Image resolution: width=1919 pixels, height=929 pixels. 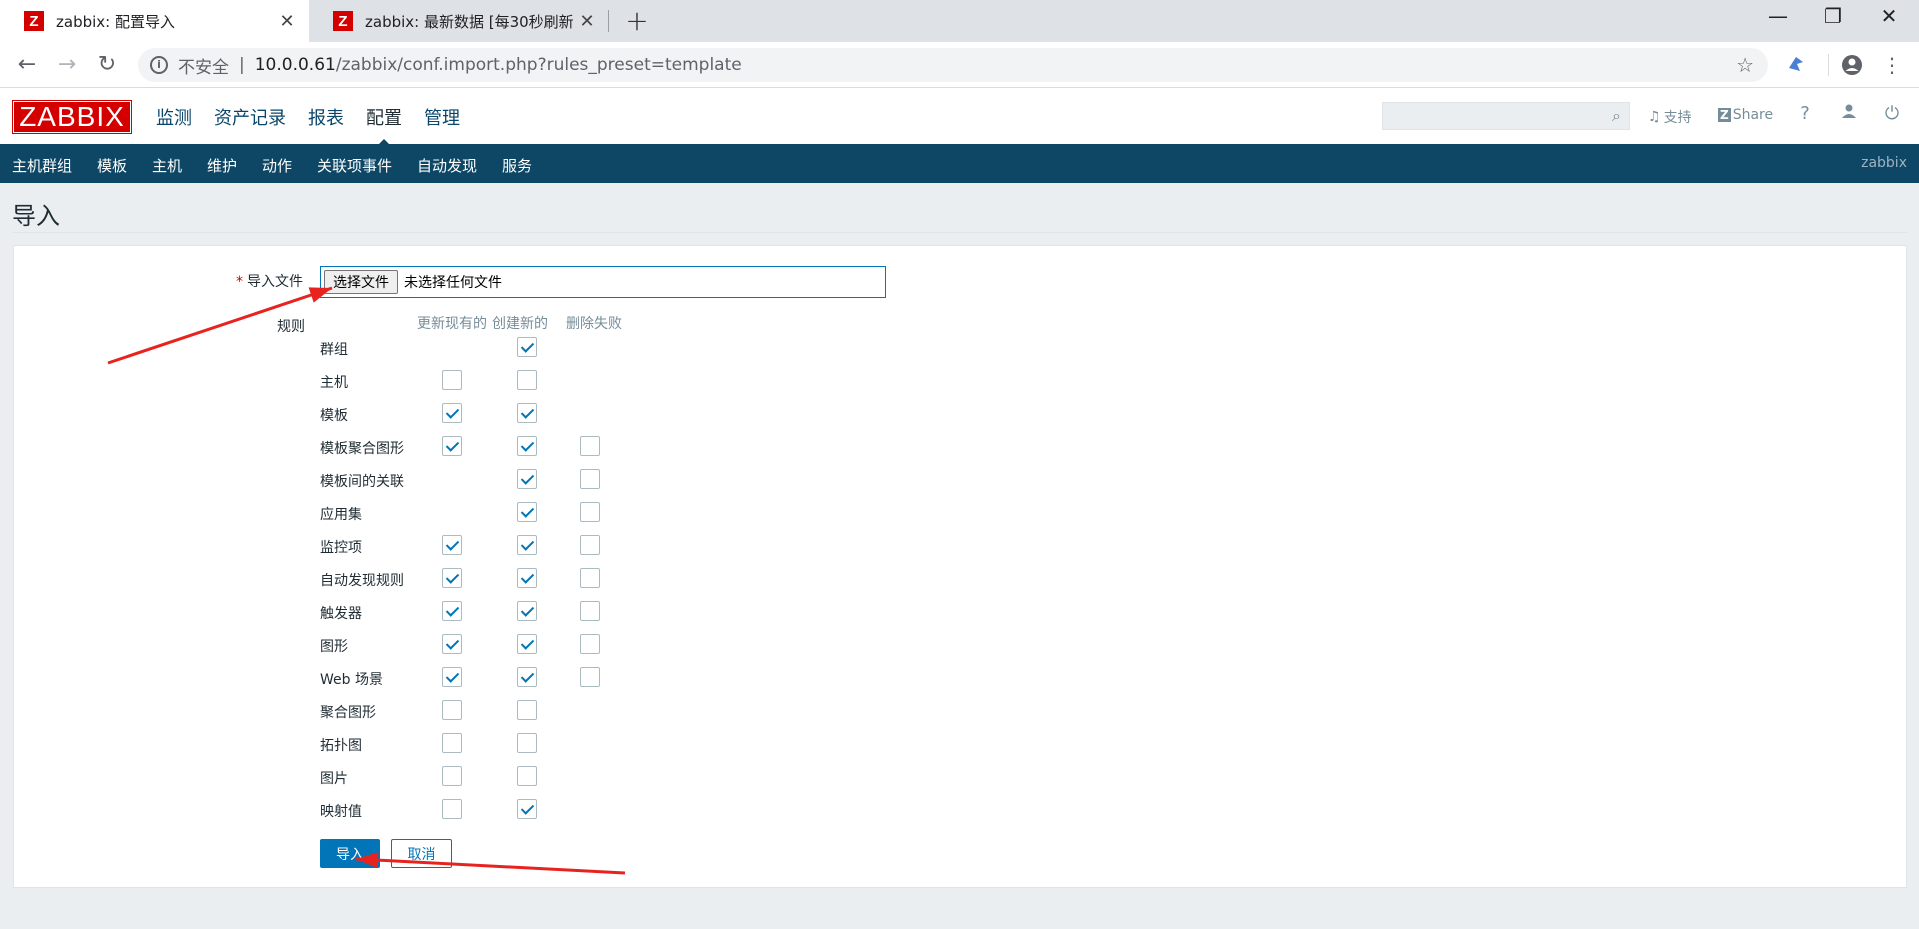 What do you see at coordinates (277, 165) in the screenshot?
I see `submenu-actions: 动作` at bounding box center [277, 165].